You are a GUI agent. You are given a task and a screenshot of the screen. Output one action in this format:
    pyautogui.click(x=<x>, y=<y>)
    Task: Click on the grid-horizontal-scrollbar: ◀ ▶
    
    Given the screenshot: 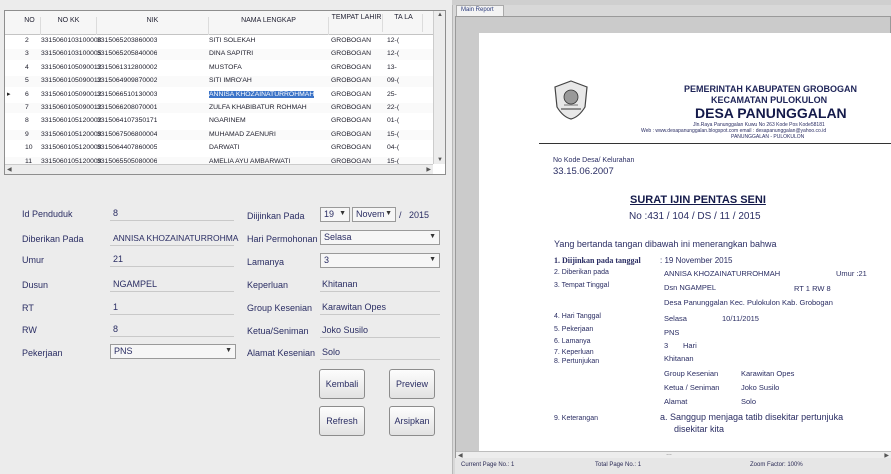 What is the action you would take?
    pyautogui.click(x=219, y=169)
    